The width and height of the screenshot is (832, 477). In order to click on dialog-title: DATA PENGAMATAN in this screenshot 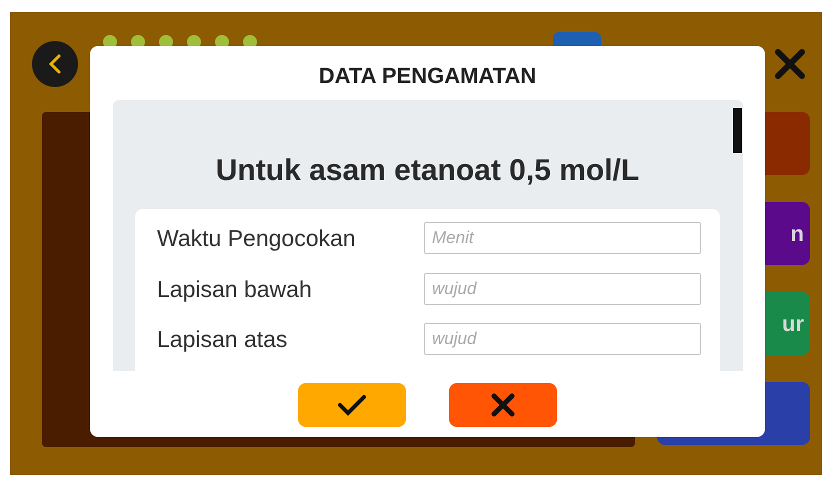, I will do `click(427, 76)`.